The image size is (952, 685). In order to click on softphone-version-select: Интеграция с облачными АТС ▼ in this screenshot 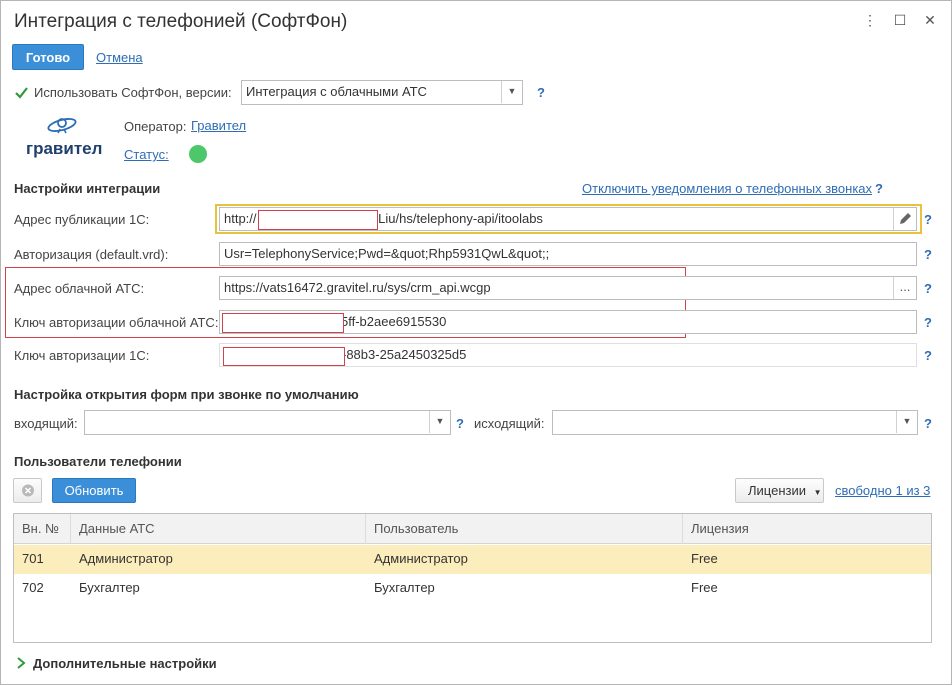, I will do `click(382, 92)`.